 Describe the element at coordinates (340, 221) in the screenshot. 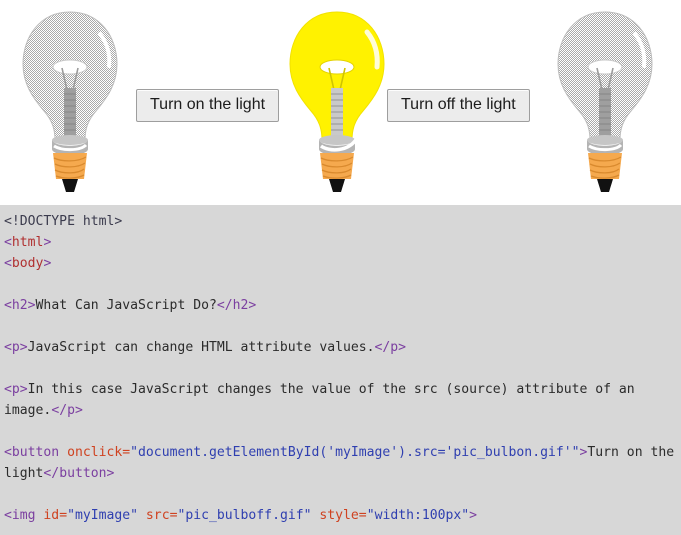

I see `code-line: <!DOCTYPE html>` at that location.